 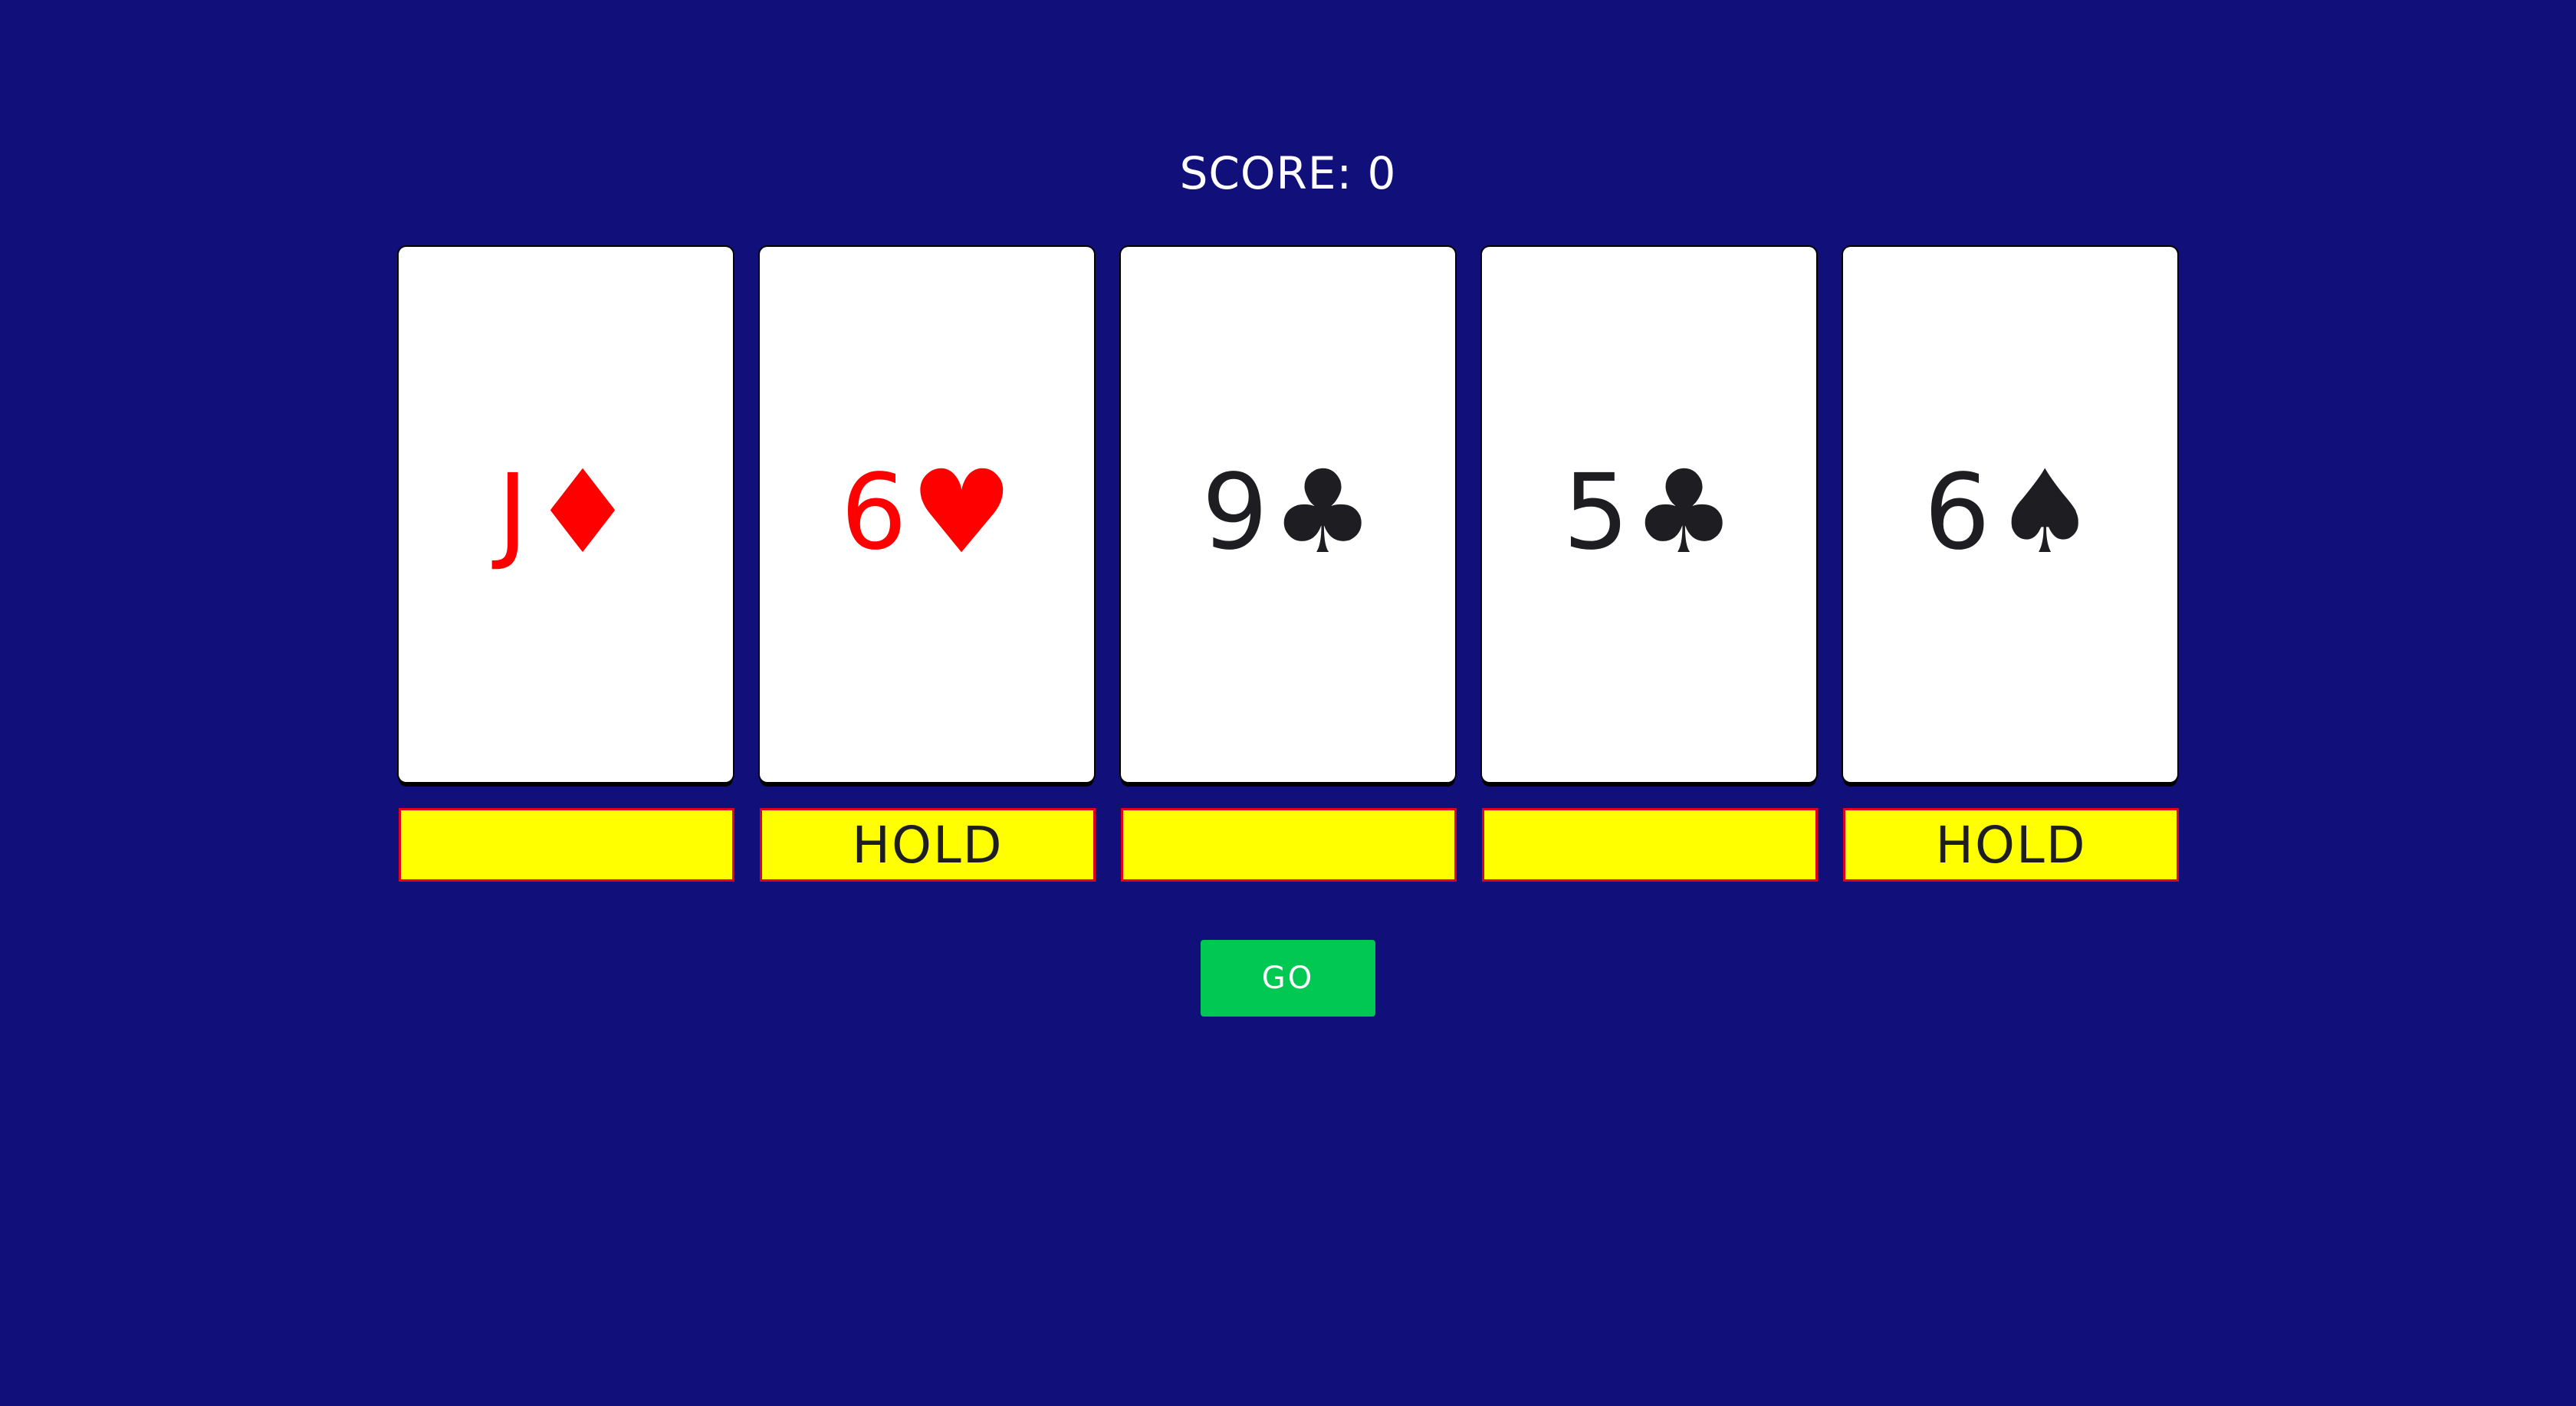 I want to click on spade-suit-icon: ♠, so click(x=2045, y=513).